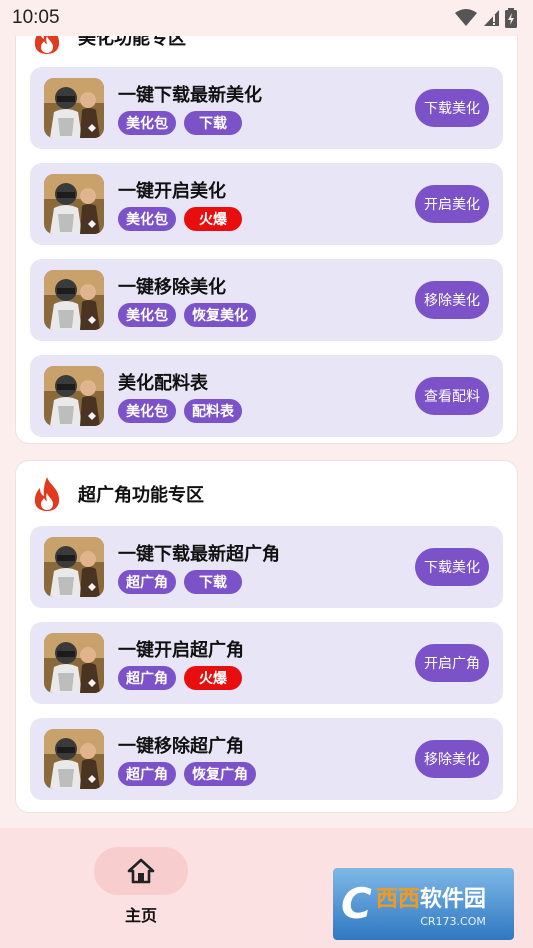  I want to click on status-time: 10:05, so click(36, 17).